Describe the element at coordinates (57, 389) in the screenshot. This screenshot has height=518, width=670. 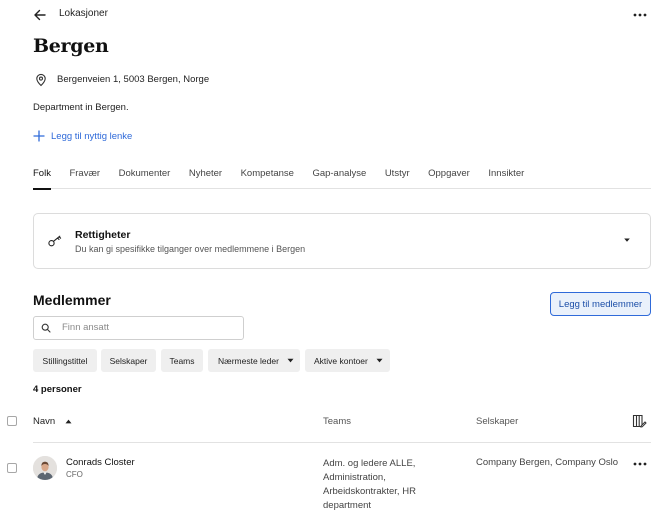
I see `member-count: 4 personer` at that location.